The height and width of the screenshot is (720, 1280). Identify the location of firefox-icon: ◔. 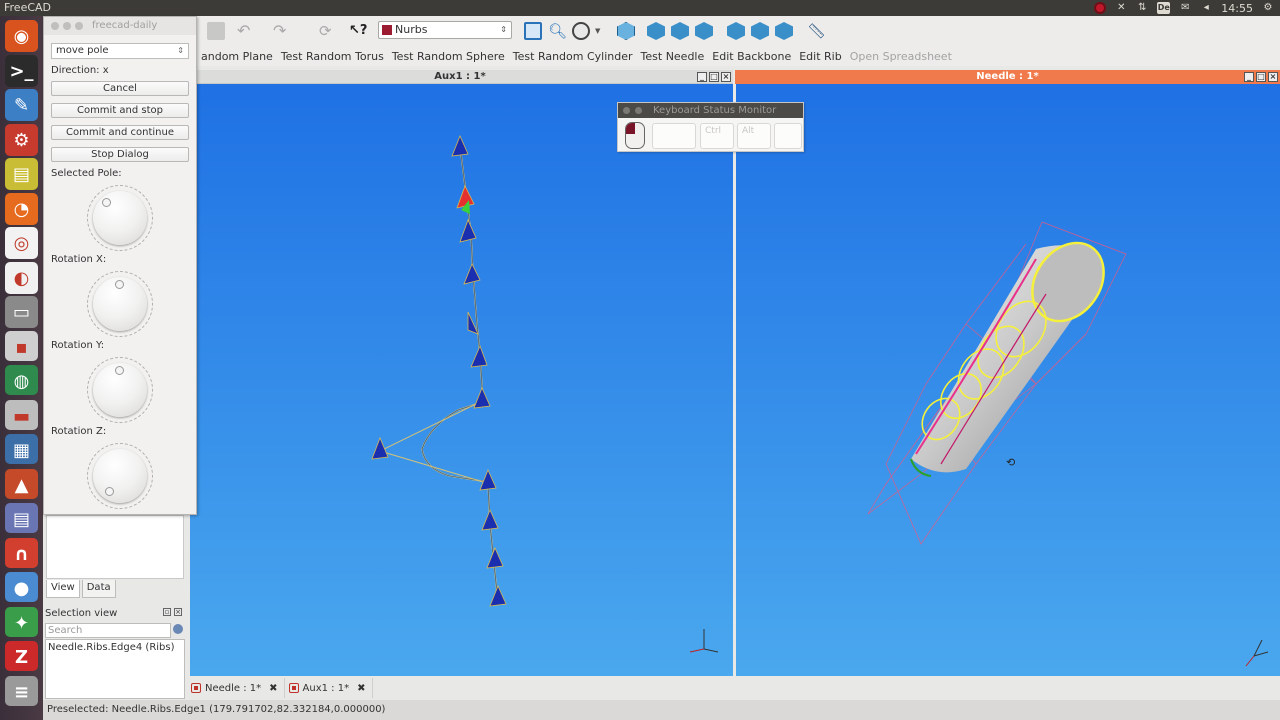
(21, 208).